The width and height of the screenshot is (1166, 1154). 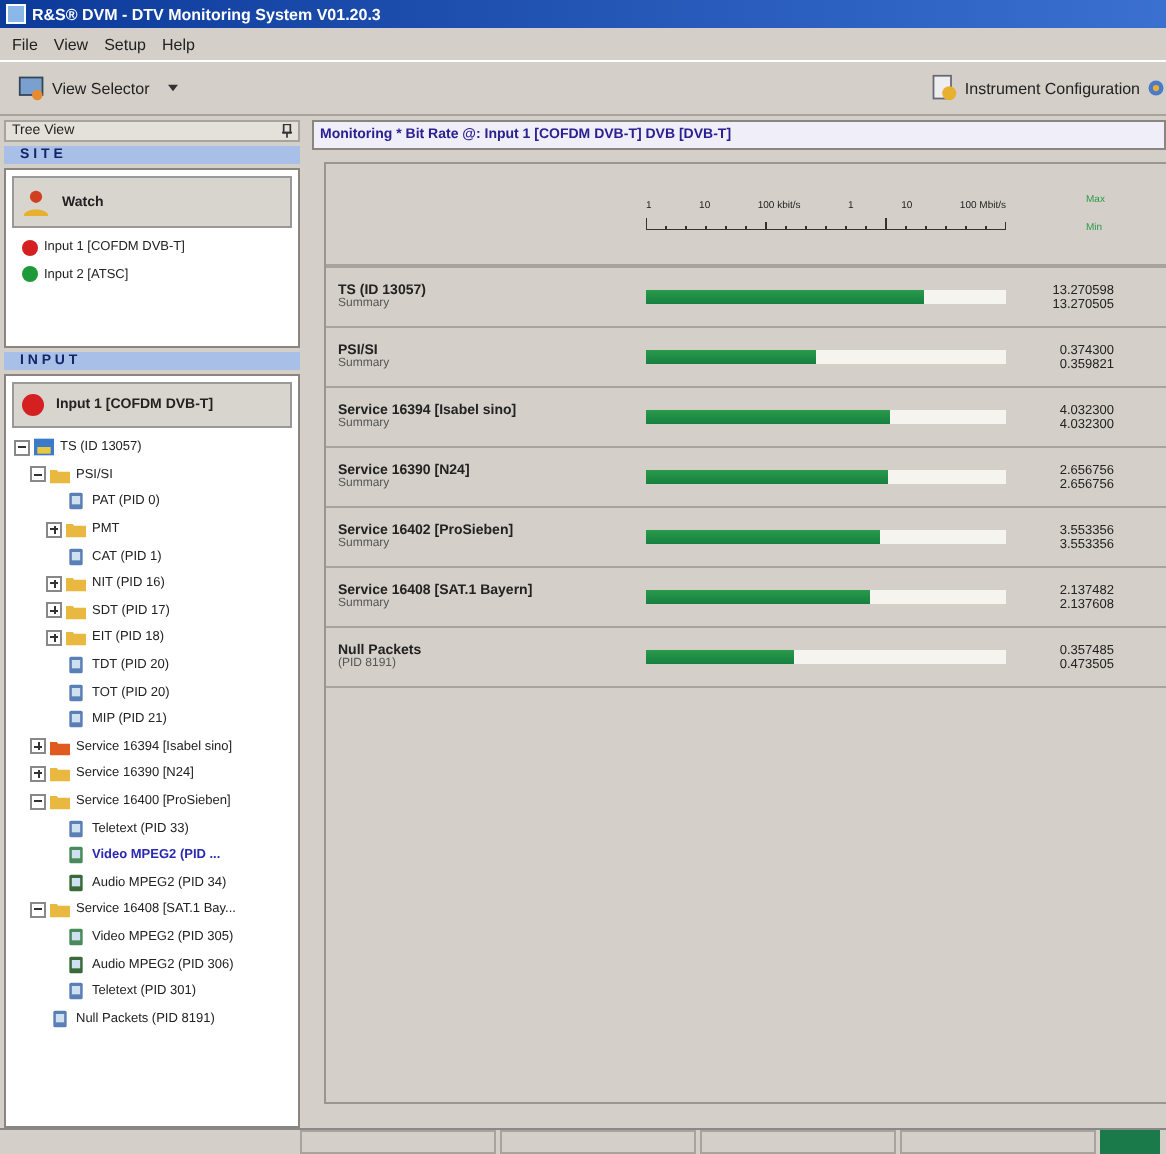 I want to click on caret-icon, so click(x=172, y=88).